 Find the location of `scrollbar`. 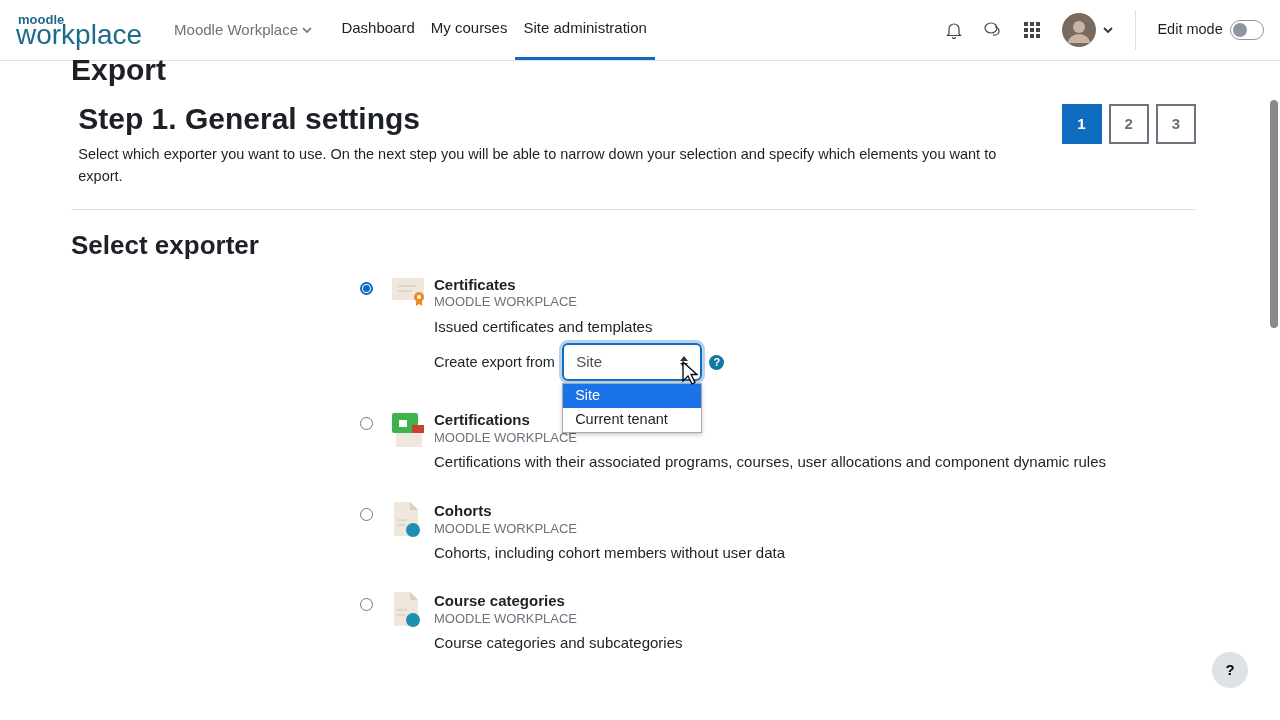

scrollbar is located at coordinates (1274, 214).